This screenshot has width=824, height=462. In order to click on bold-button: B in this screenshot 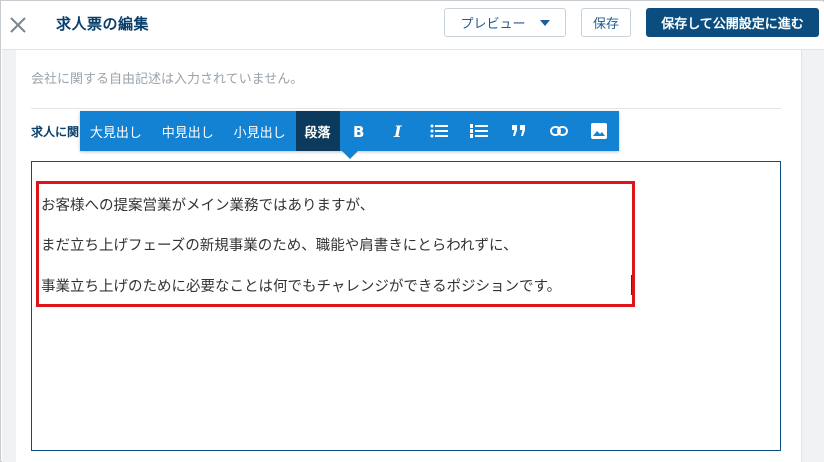, I will do `click(360, 131)`.